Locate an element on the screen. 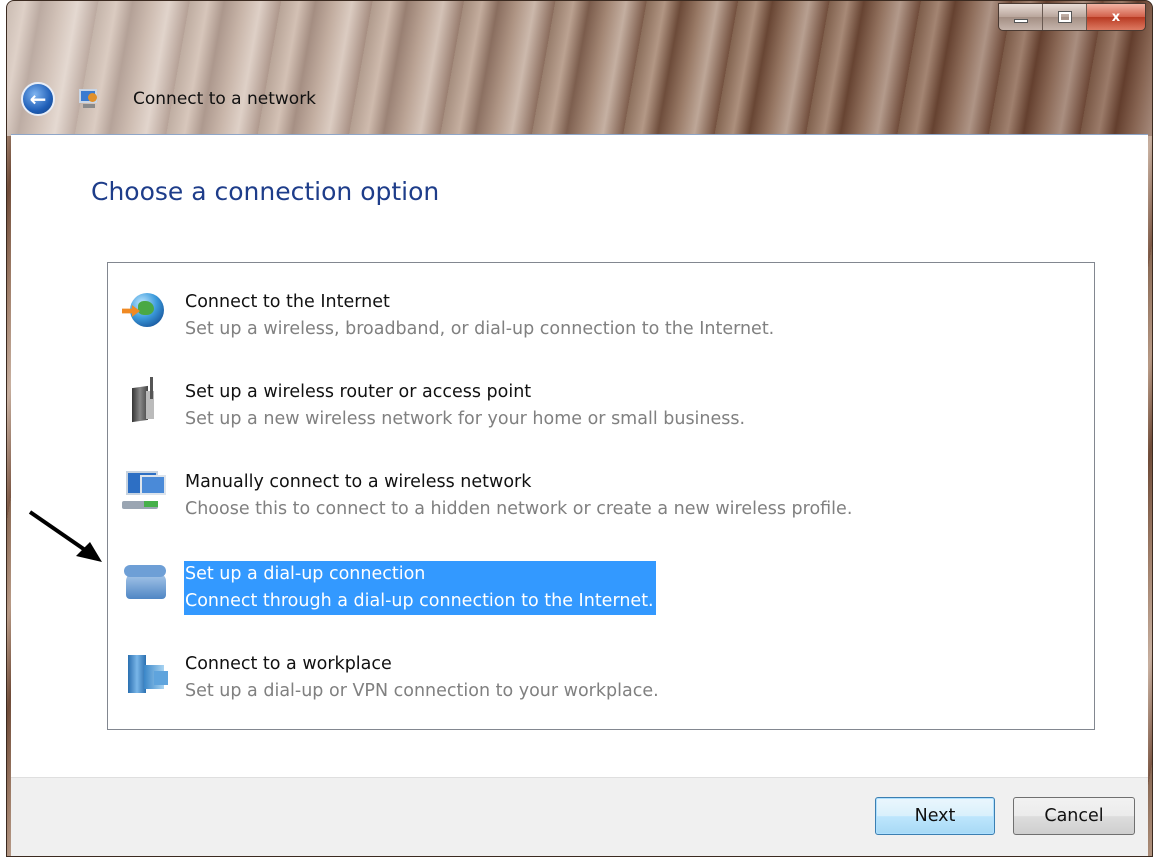 The image size is (1153, 857). title-bar: ← Connect to a network is located at coordinates (168, 99).